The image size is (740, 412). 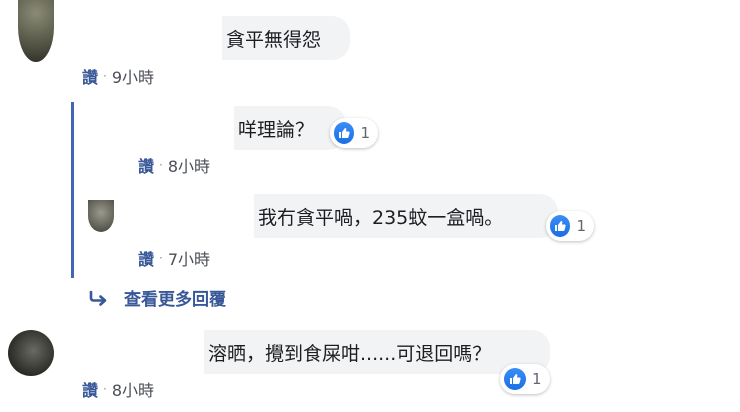 What do you see at coordinates (98, 298) in the screenshot?
I see `reply-arrow-icon` at bounding box center [98, 298].